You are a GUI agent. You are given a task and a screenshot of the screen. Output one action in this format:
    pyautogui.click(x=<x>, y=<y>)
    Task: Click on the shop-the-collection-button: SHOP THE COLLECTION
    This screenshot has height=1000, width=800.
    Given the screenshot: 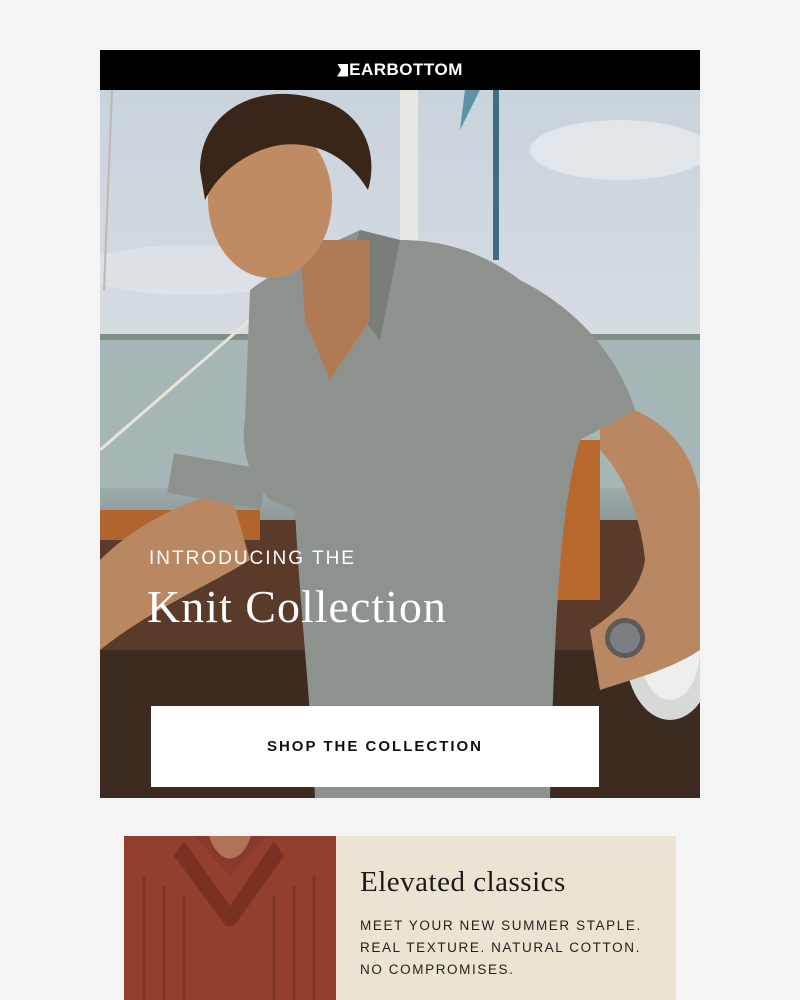 What is the action you would take?
    pyautogui.click(x=375, y=746)
    